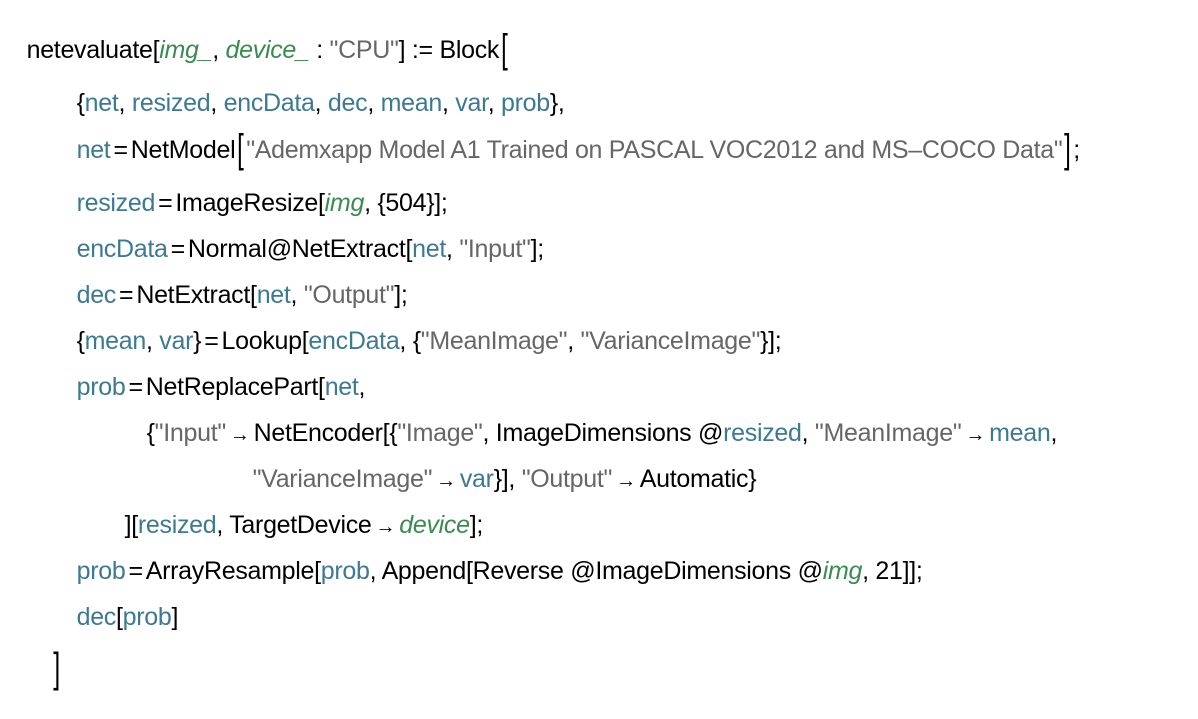 The image size is (1198, 719). Describe the element at coordinates (507, 479) in the screenshot. I see `bracket-close: }],` at that location.